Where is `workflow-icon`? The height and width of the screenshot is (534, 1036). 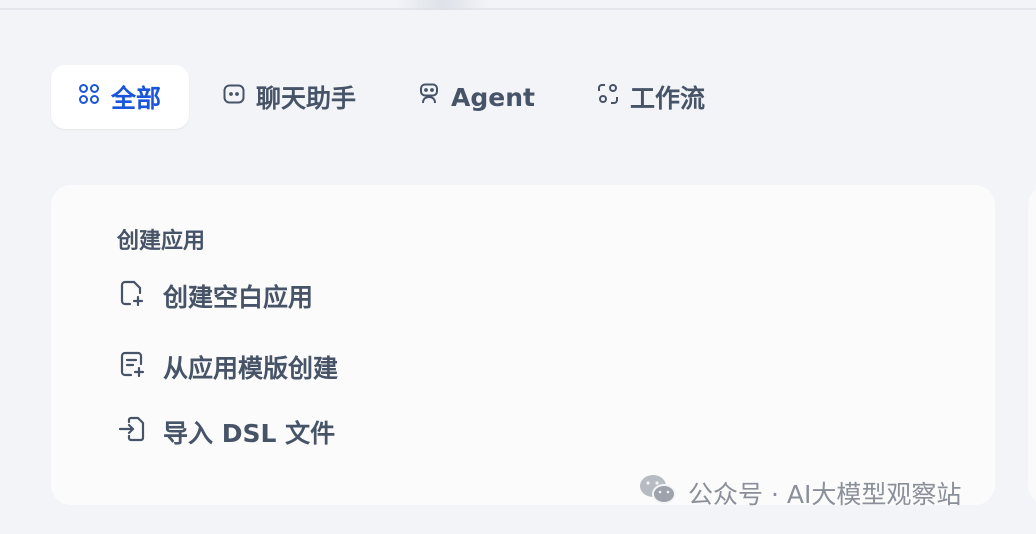 workflow-icon is located at coordinates (608, 97).